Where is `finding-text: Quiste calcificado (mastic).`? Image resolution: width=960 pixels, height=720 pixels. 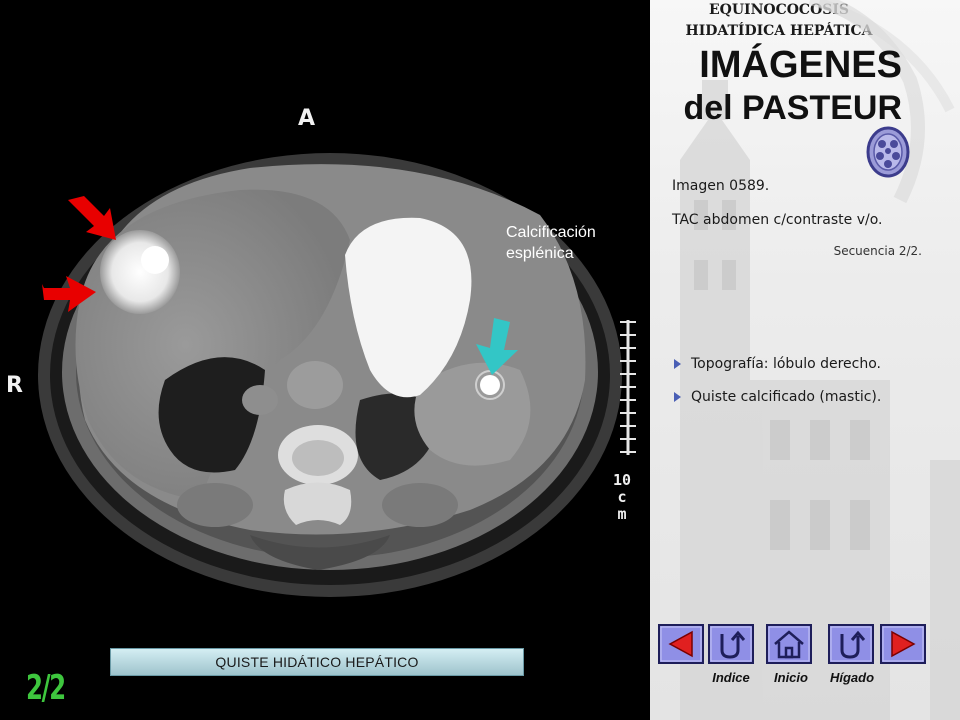 finding-text: Quiste calcificado (mastic). is located at coordinates (786, 397).